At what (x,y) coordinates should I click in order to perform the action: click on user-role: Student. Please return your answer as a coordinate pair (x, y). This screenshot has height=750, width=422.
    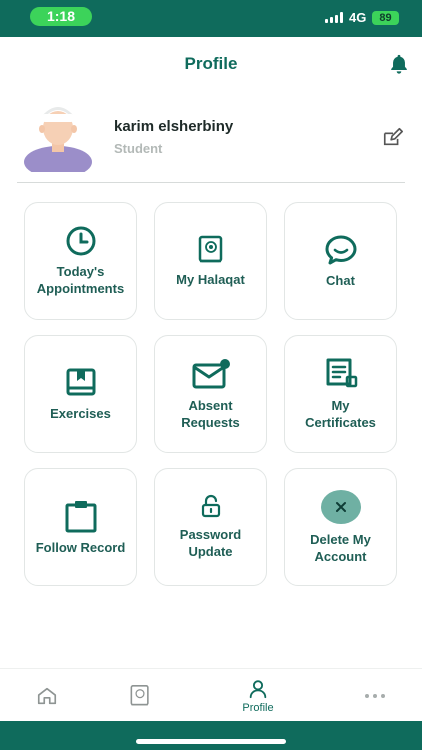
    Looking at the image, I should click on (138, 148).